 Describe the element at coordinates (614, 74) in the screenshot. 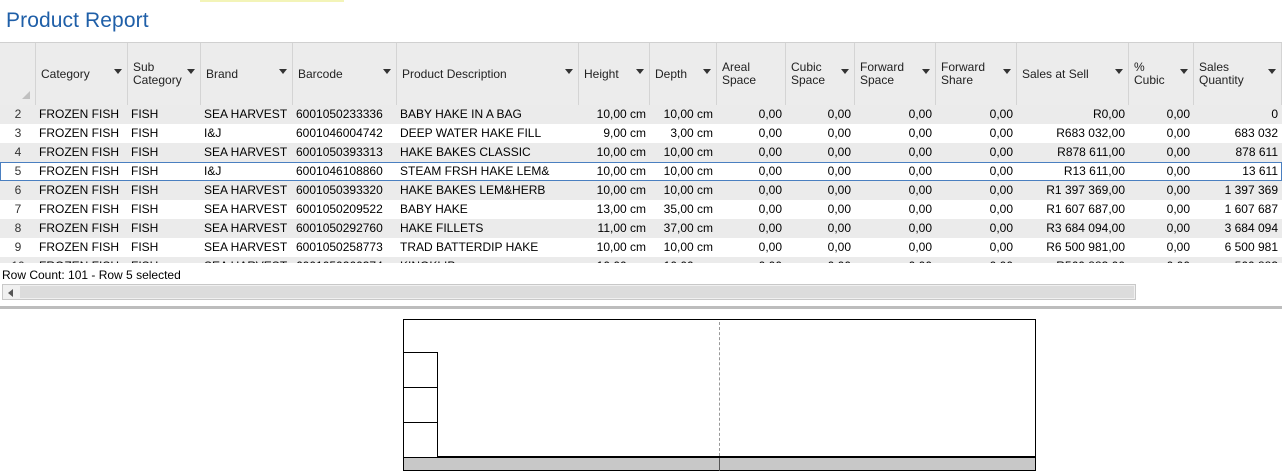

I see `column-header-height: Height` at that location.